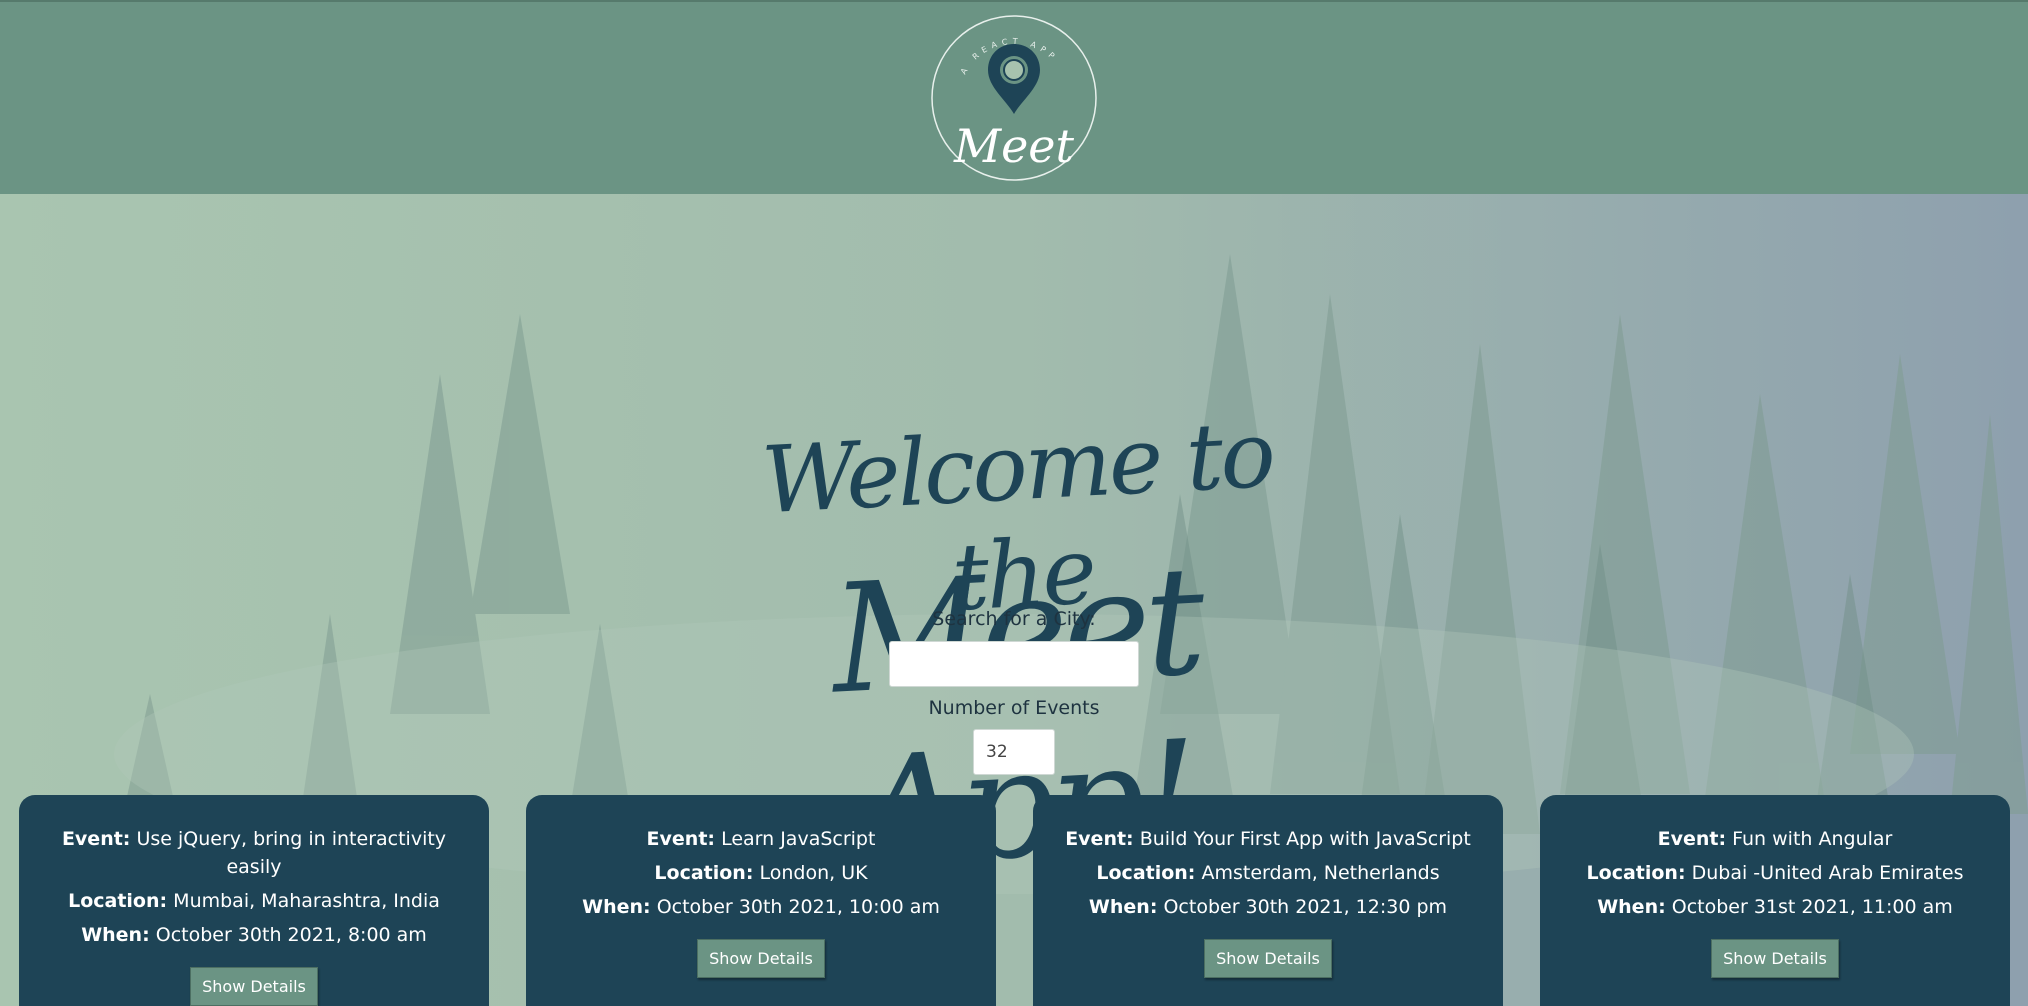 Image resolution: width=2028 pixels, height=1006 pixels. What do you see at coordinates (1812, 839) in the screenshot?
I see `event-title: Fun with Angular` at bounding box center [1812, 839].